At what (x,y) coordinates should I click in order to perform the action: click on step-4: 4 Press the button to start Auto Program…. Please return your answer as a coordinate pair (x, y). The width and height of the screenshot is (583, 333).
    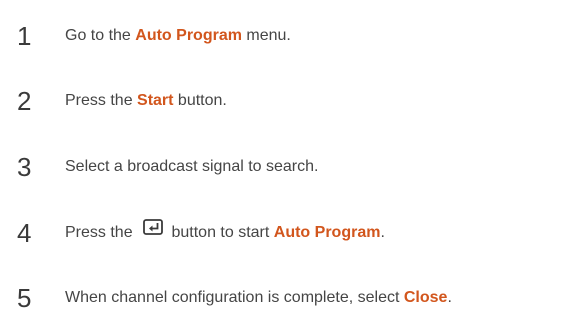
    Looking at the image, I should click on (291, 233).